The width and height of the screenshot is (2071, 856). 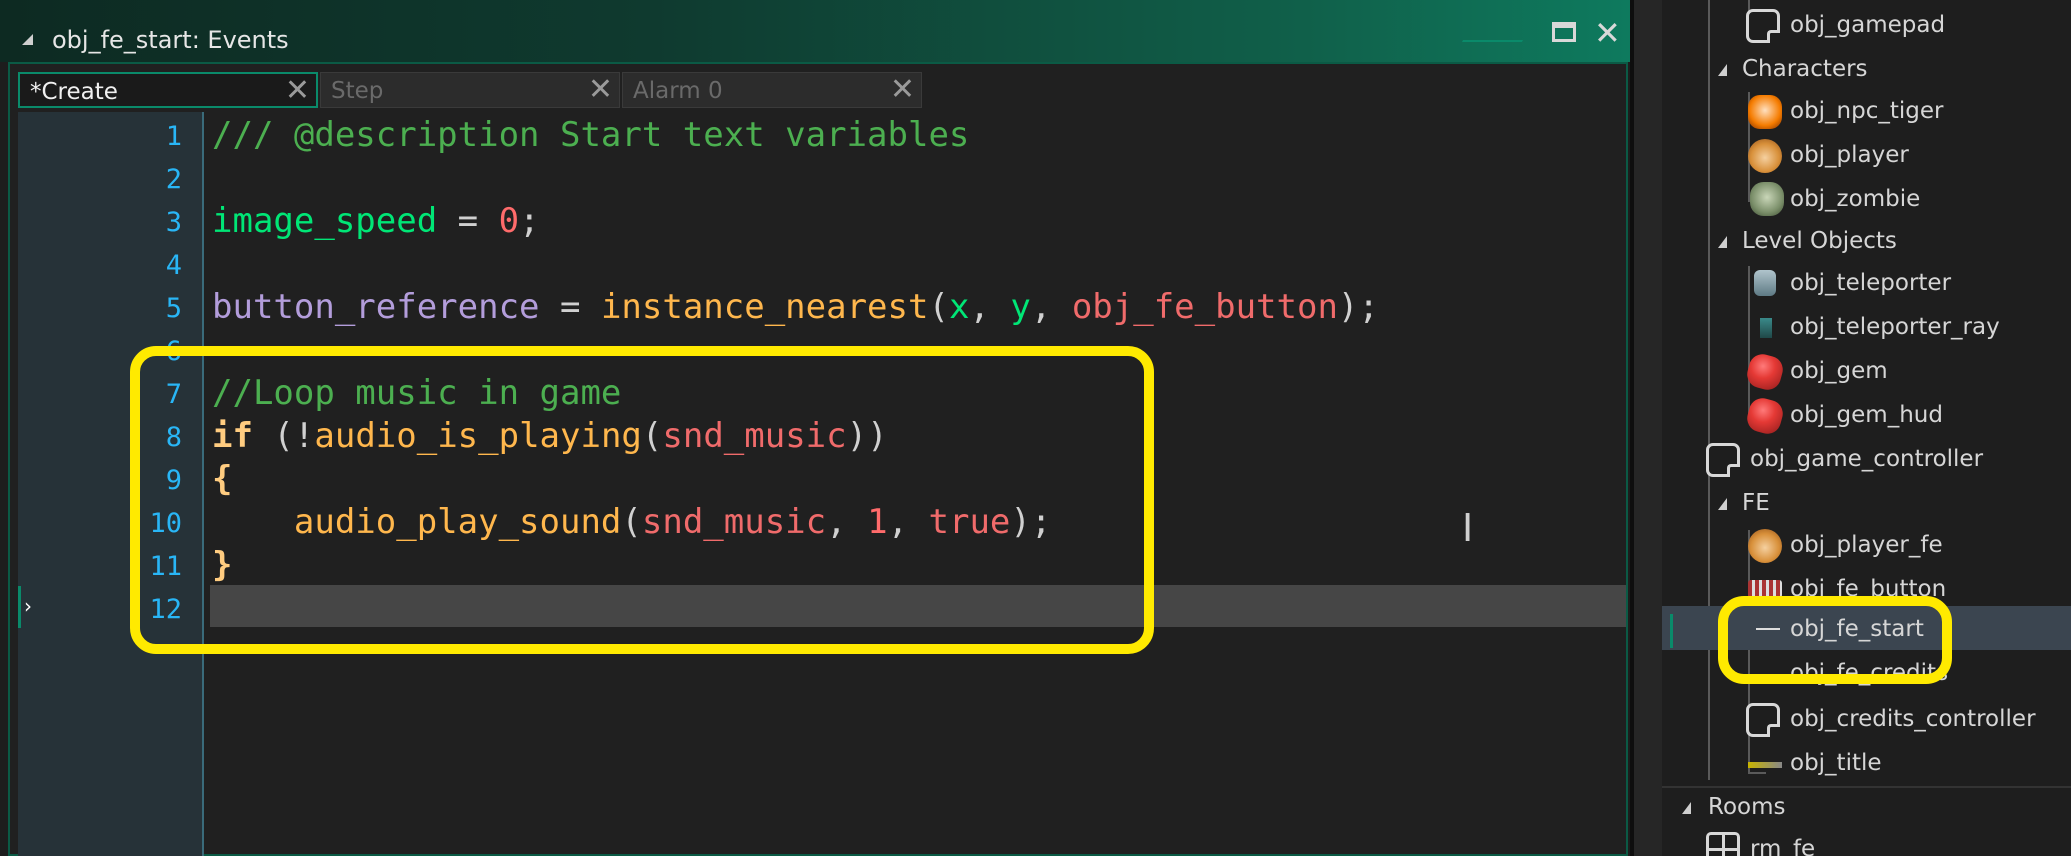 I want to click on tree-item-label: obj_gamepad, so click(x=1868, y=25).